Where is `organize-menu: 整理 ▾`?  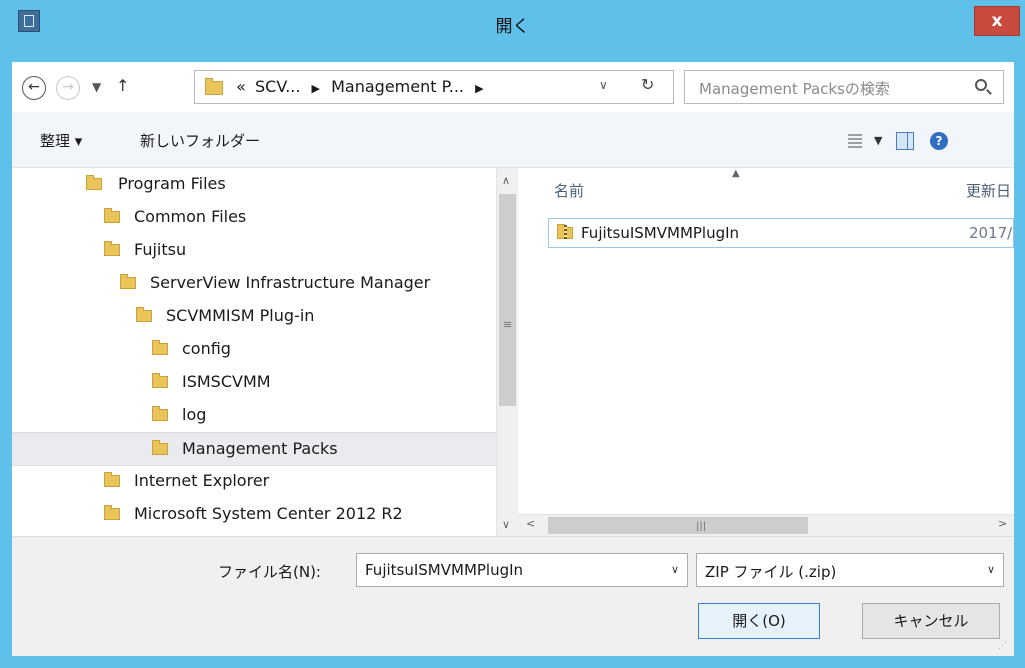 organize-menu: 整理 ▾ is located at coordinates (61, 140).